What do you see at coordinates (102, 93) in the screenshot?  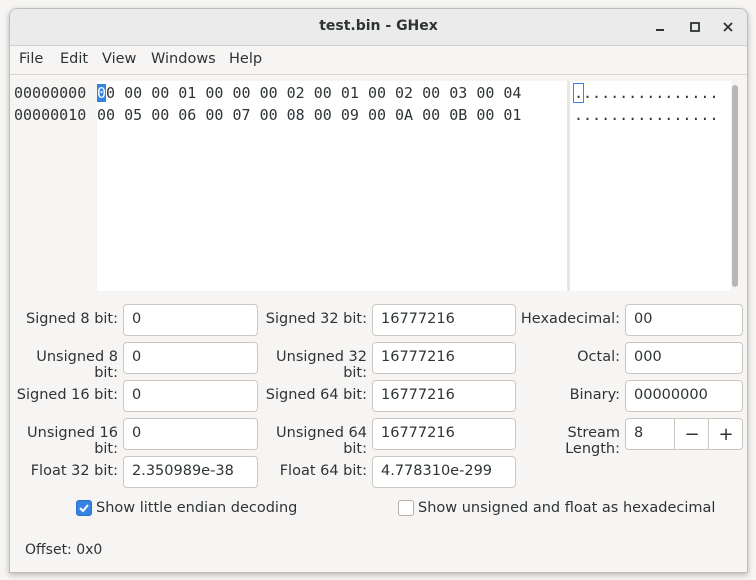 I see `hex-cursor: 0` at bounding box center [102, 93].